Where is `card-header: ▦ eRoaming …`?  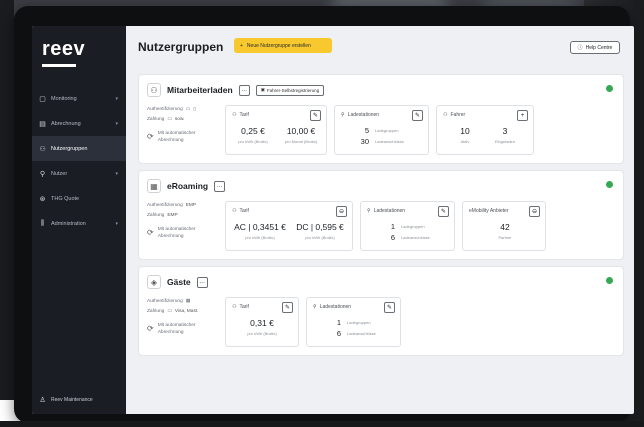 card-header: ▦ eRoaming … is located at coordinates (186, 186).